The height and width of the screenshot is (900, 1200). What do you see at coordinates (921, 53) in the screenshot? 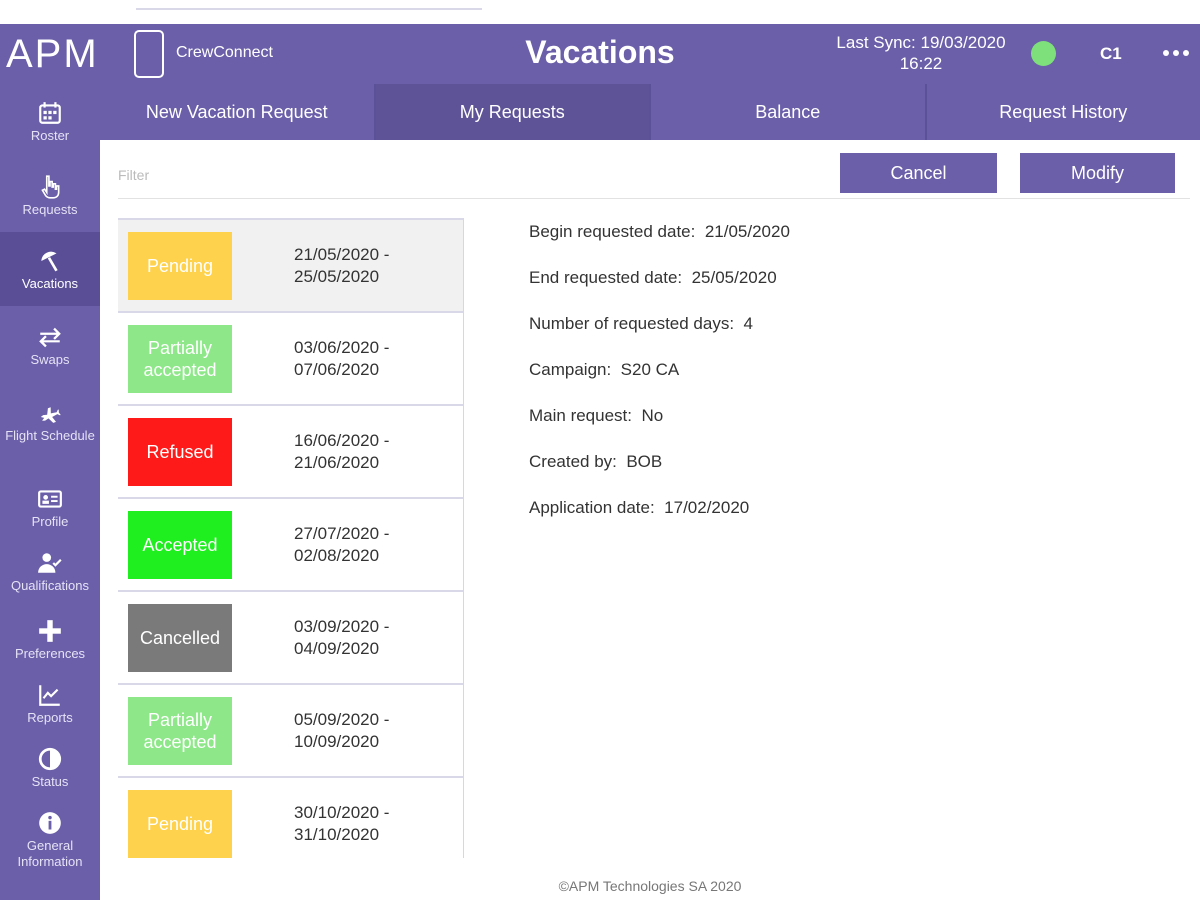
I see `last-sync: Last Sync: 19/03/2020 16:22` at bounding box center [921, 53].